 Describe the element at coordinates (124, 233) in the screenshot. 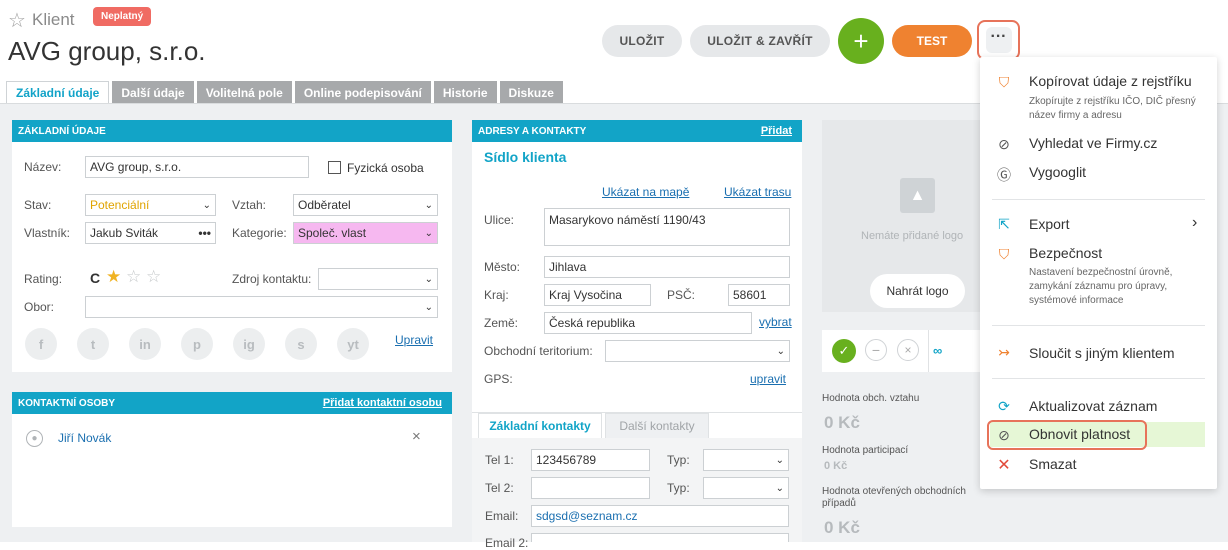

I see `owner-value: Jakub Sviták` at that location.